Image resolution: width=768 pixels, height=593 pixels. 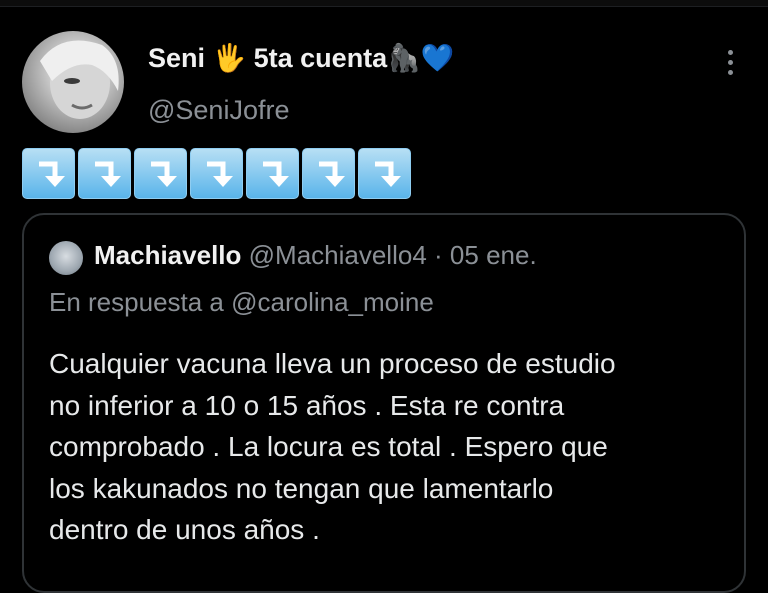 I want to click on quoted-tweet-date: 05 ene., so click(x=493, y=255).